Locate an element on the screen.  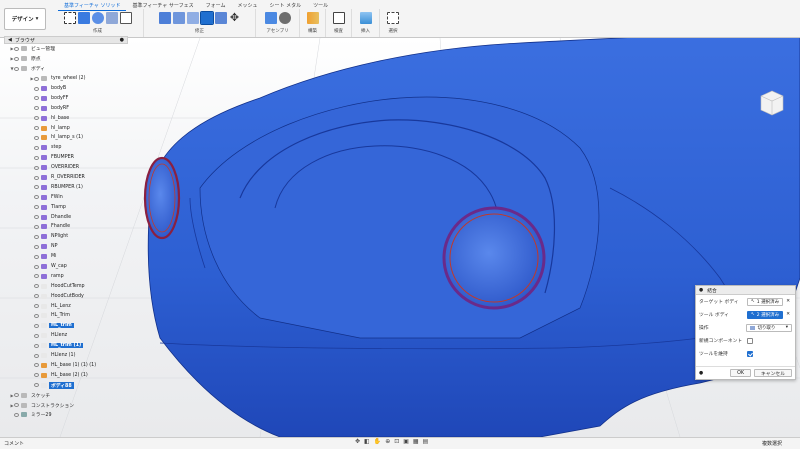
browser-row: HL_trim (1) is located at coordinates (66, 346).